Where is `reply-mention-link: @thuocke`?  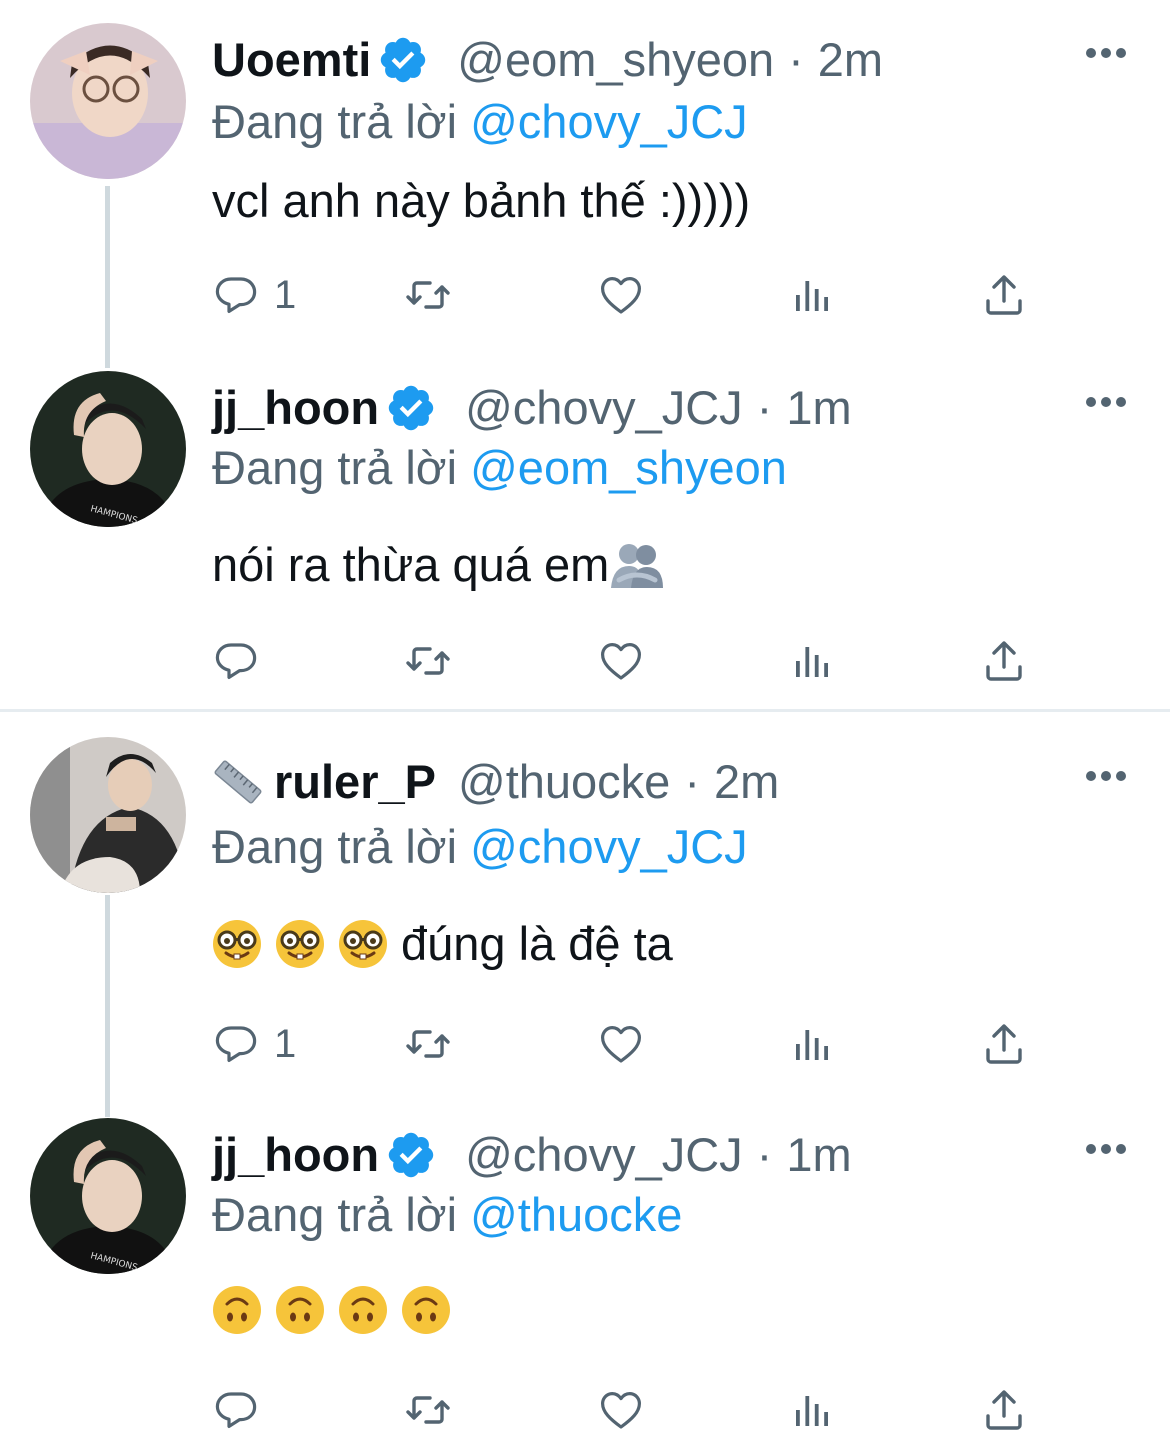
reply-mention-link: @thuocke is located at coordinates (576, 1214).